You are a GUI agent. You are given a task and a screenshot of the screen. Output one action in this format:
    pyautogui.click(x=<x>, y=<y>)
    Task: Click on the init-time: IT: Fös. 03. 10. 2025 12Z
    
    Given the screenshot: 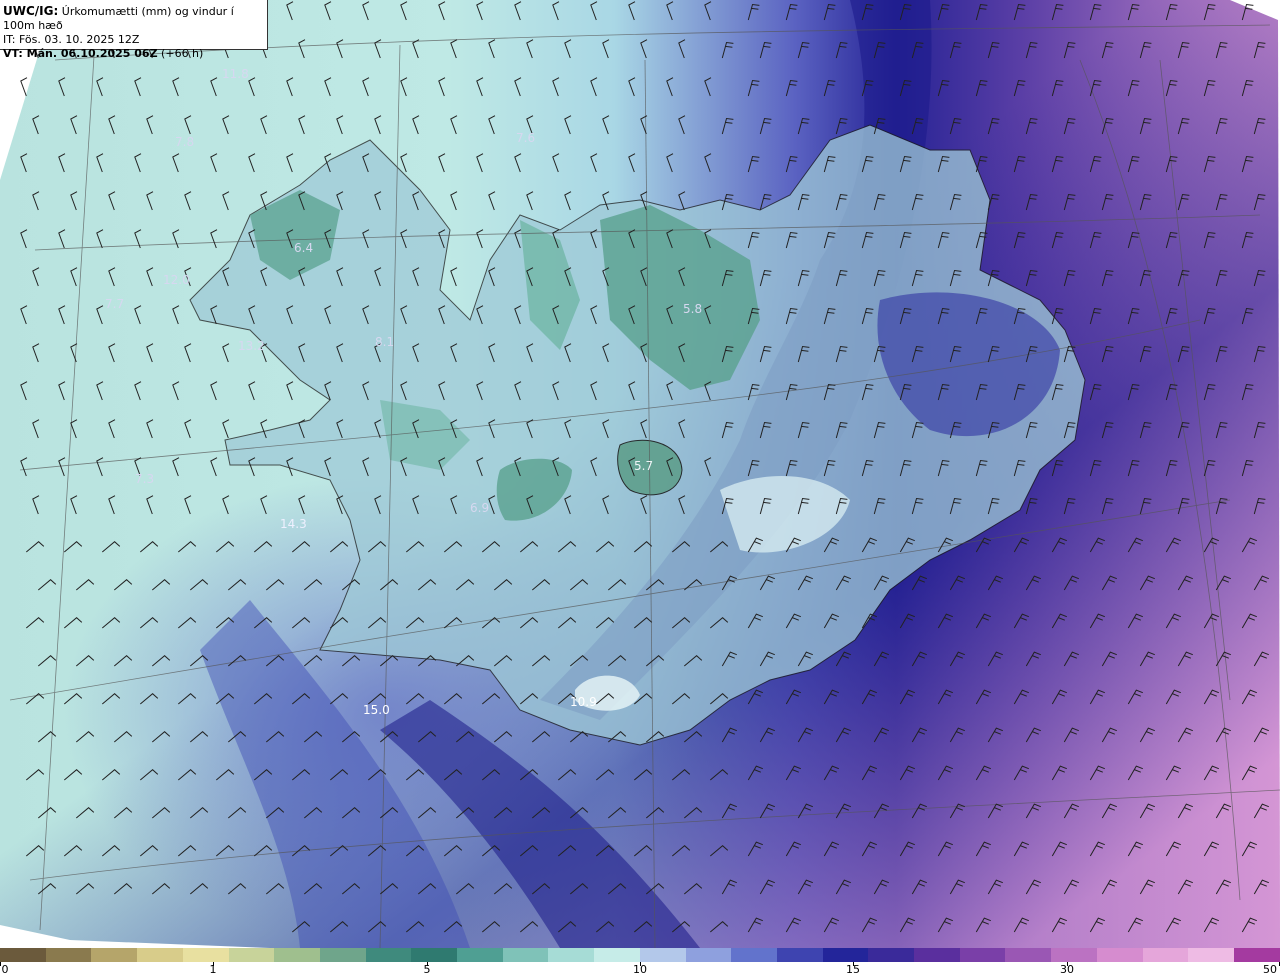 What is the action you would take?
    pyautogui.click(x=71, y=39)
    